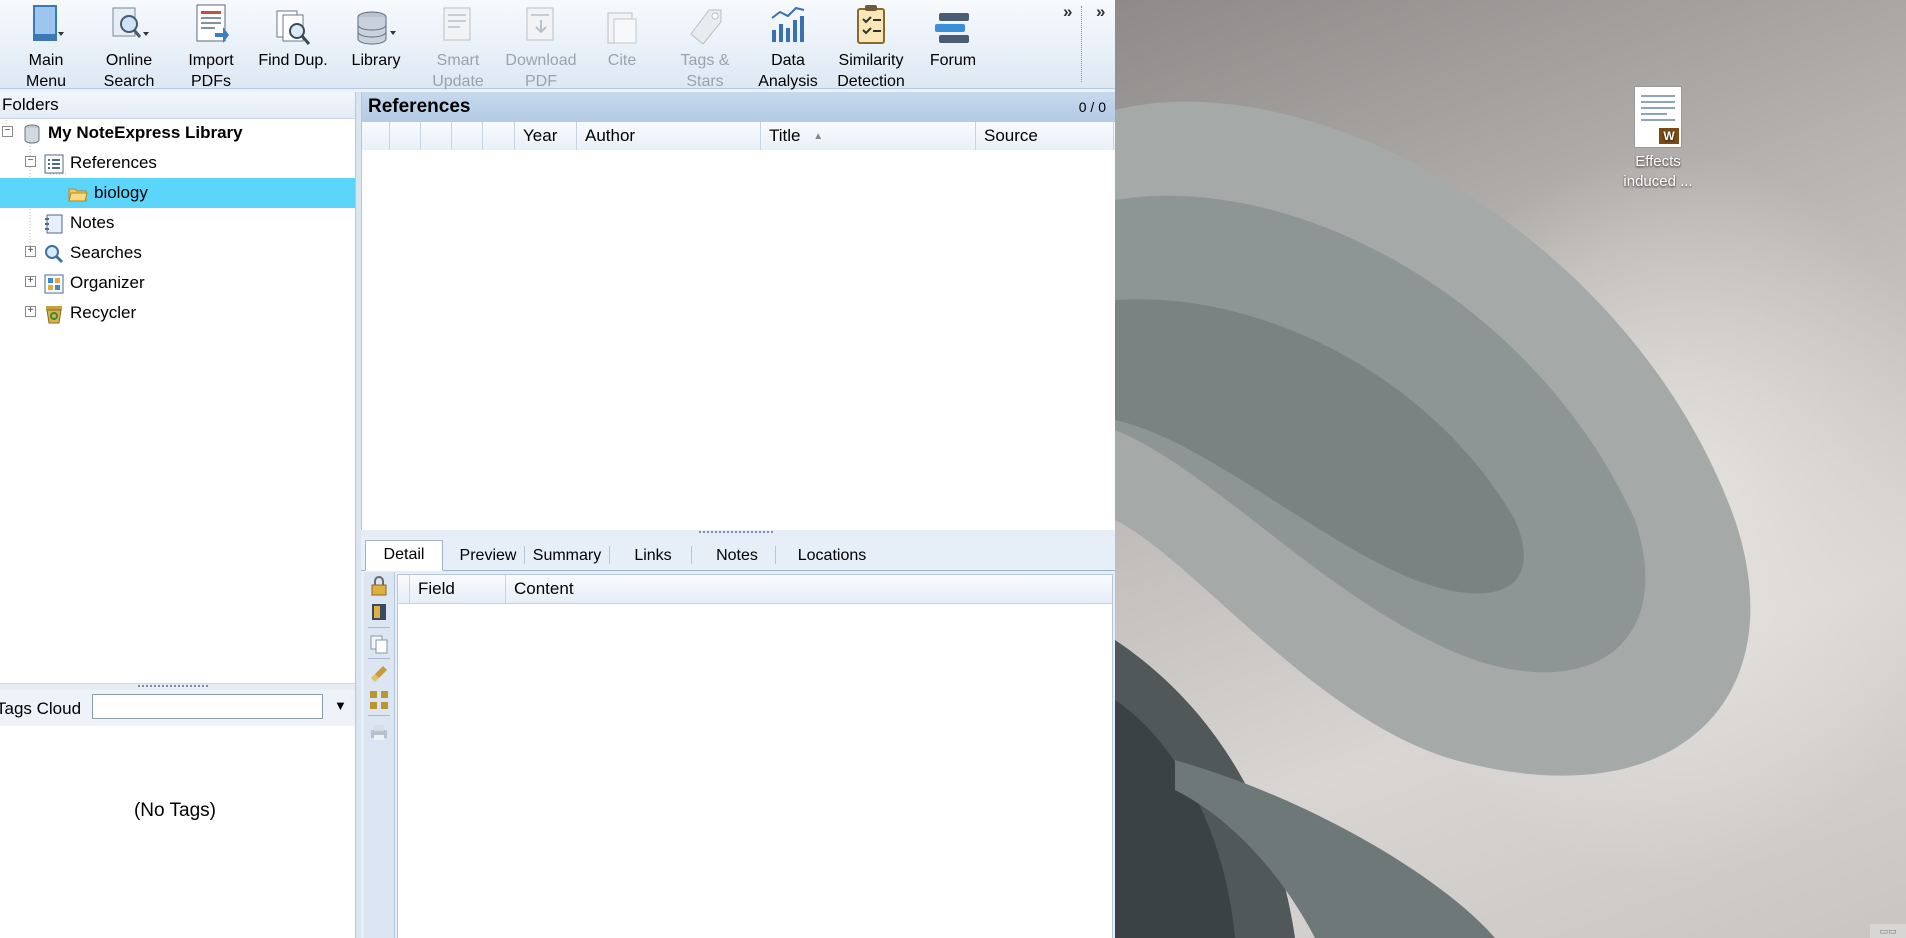 This screenshot has width=1906, height=938. What do you see at coordinates (788, 45) in the screenshot?
I see `data-analysis-button: Data Analysis` at bounding box center [788, 45].